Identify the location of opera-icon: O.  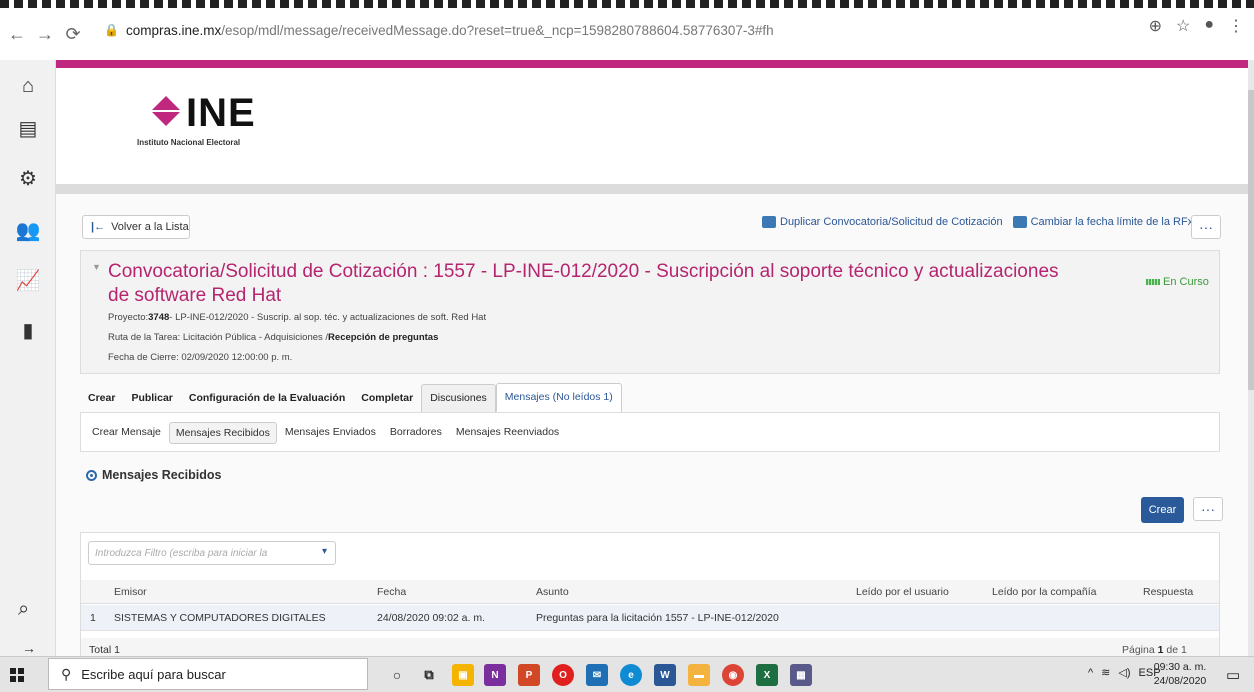
(563, 675).